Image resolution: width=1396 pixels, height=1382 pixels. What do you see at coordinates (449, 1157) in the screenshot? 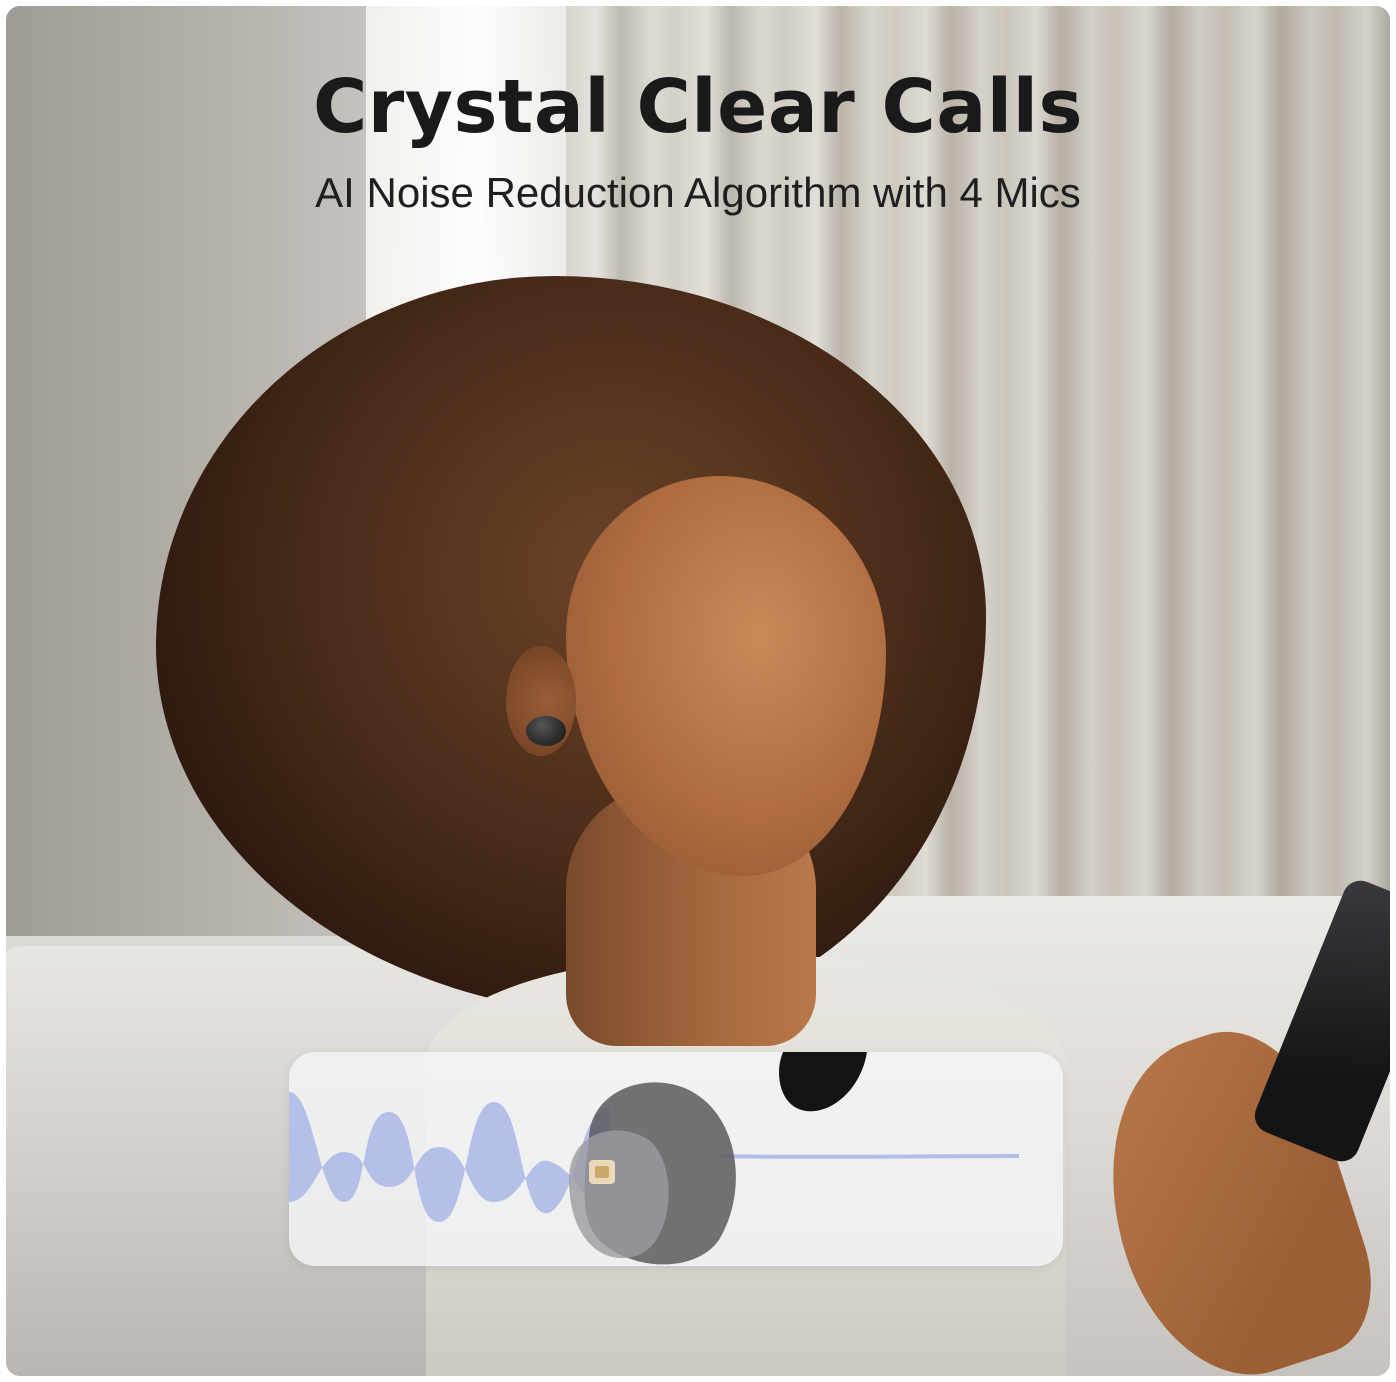
I see `noisy-waveform` at bounding box center [449, 1157].